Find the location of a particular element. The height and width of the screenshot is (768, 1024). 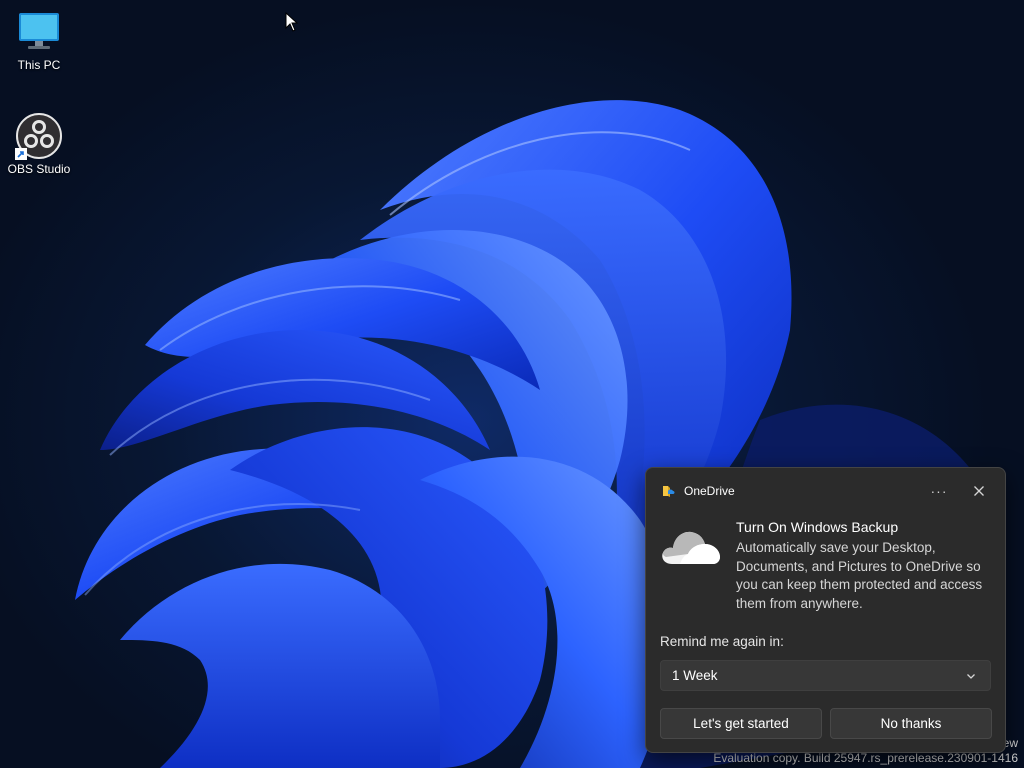

toast-header: OneDrive ··· is located at coordinates (827, 491).